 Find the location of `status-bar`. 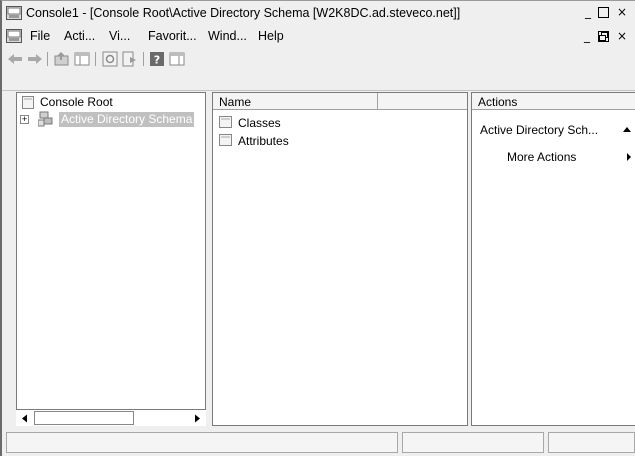

status-bar is located at coordinates (318, 443).